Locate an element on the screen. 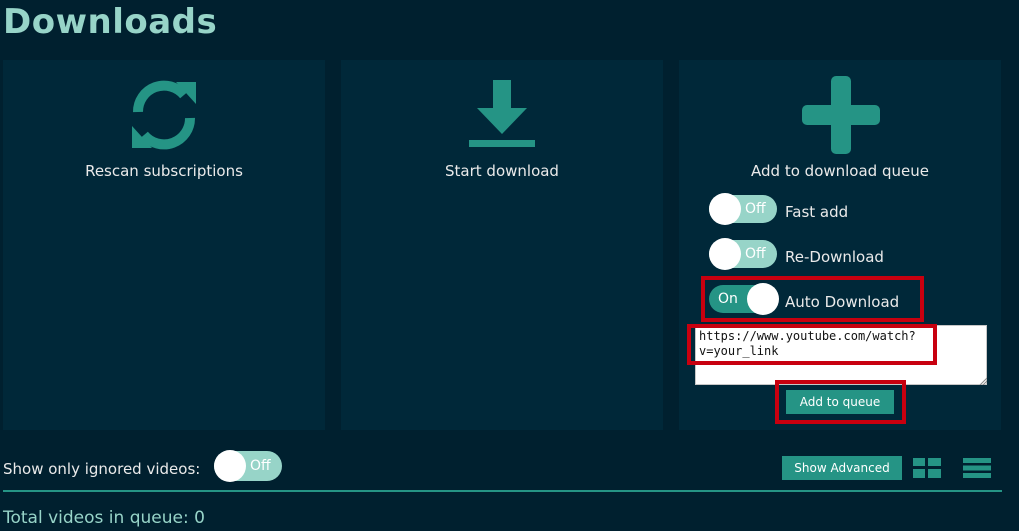 The width and height of the screenshot is (1019, 531). show-advanced-button: Show Advanced is located at coordinates (842, 468).